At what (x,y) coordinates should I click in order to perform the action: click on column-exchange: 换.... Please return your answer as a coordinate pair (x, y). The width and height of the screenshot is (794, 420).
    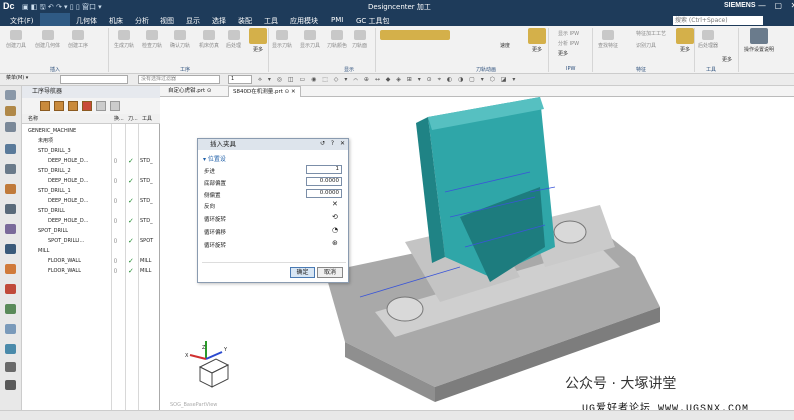
    Looking at the image, I should click on (119, 119).